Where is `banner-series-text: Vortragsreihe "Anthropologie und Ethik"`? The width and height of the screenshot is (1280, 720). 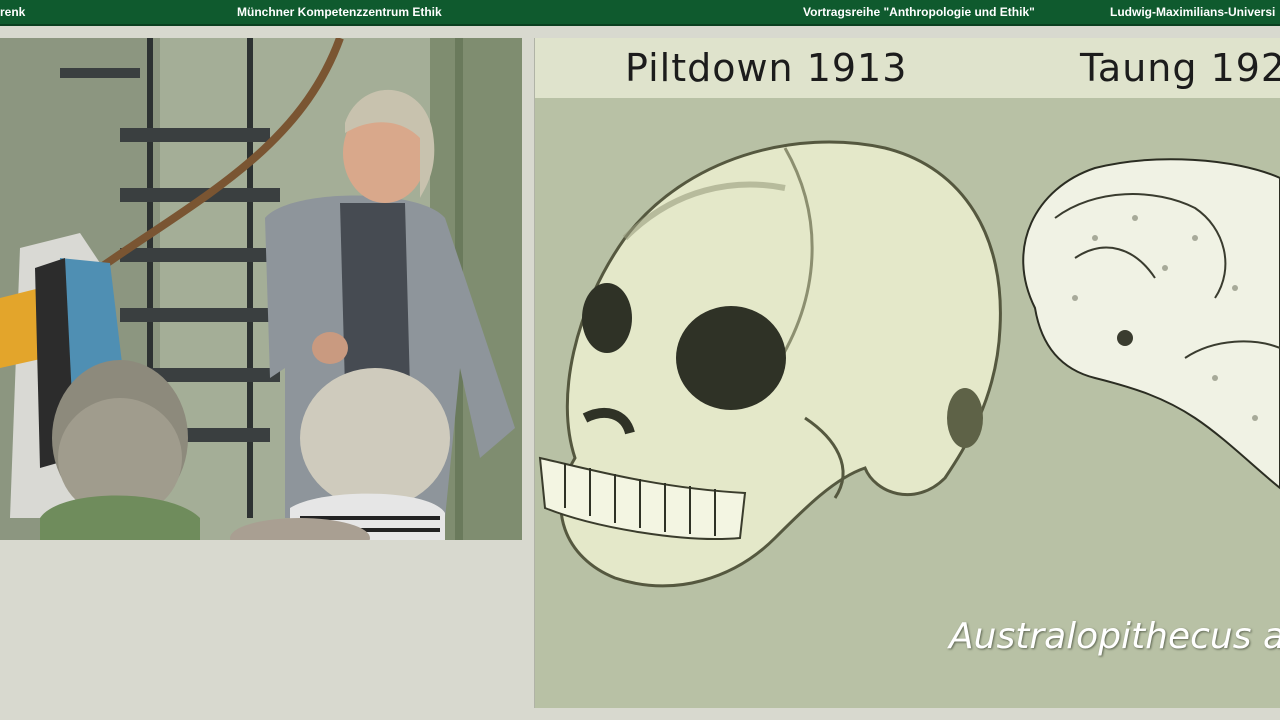 banner-series-text: Vortragsreihe "Anthropologie und Ethik" is located at coordinates (919, 12).